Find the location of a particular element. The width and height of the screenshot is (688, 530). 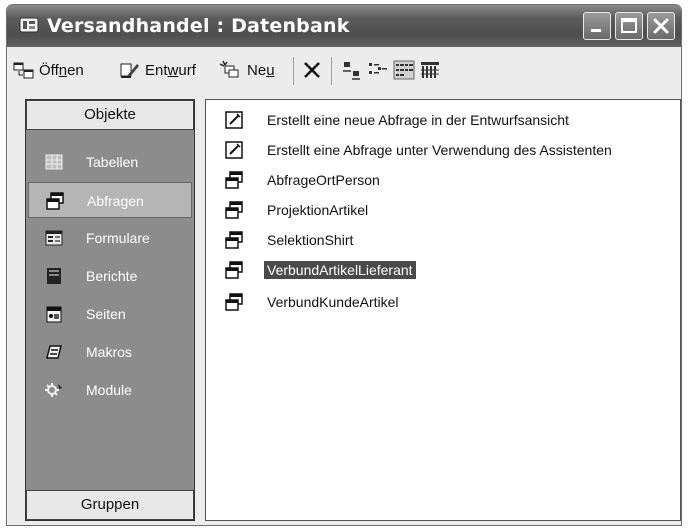

design-button: Entwurf is located at coordinates (157, 70).